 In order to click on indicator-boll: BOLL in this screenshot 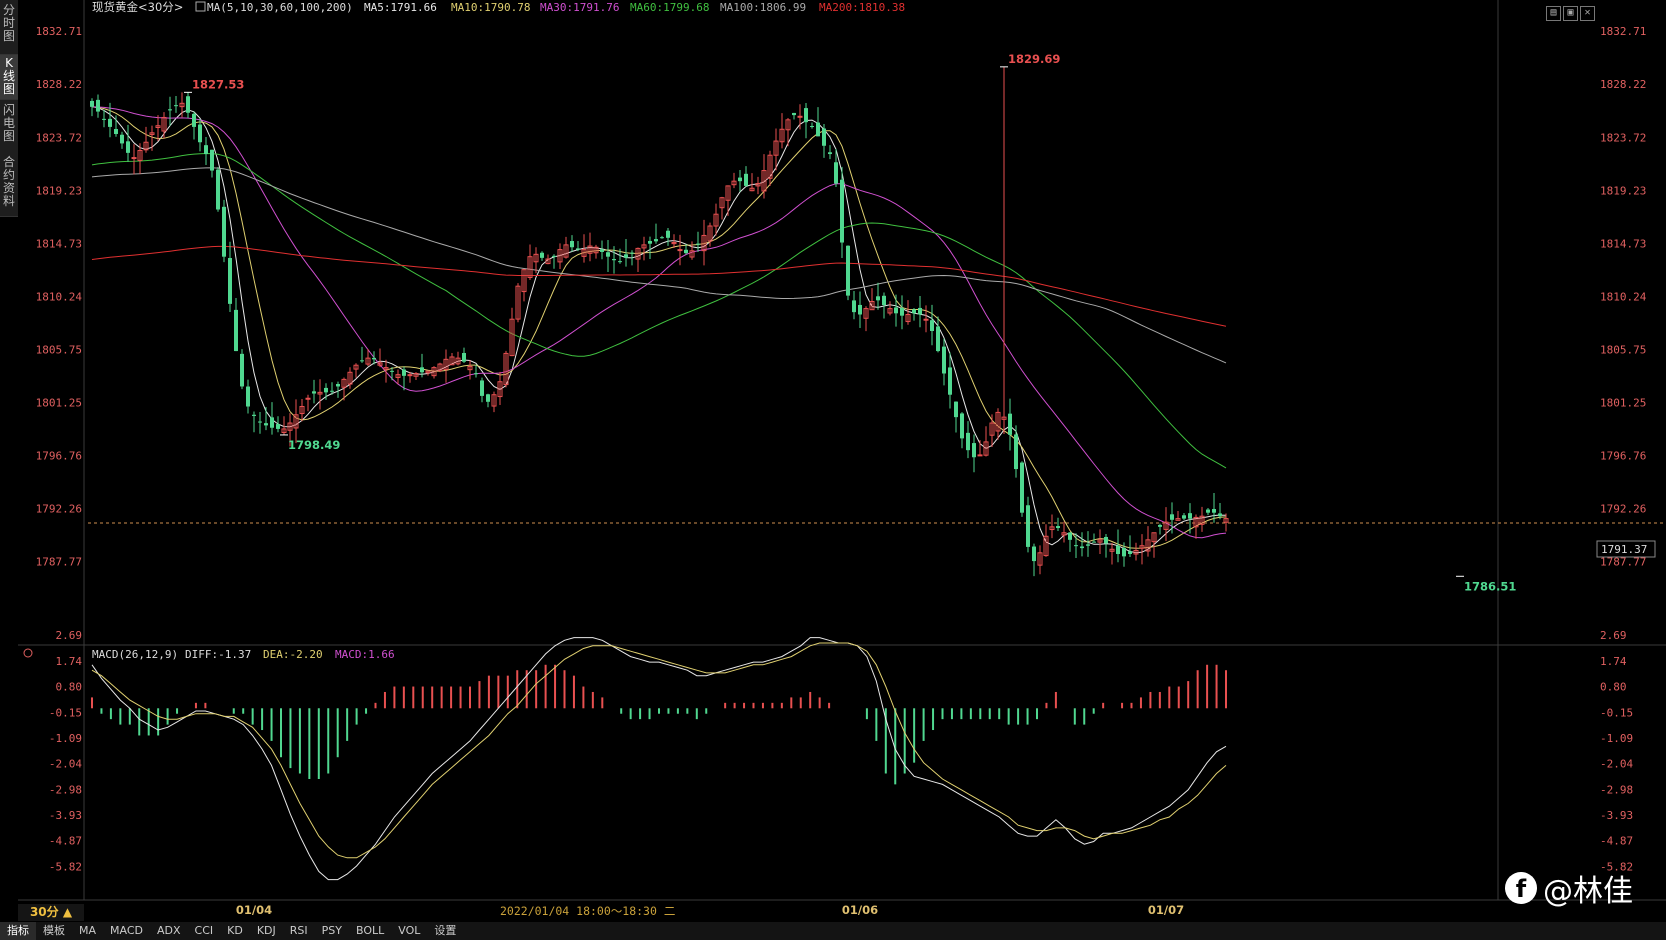, I will do `click(370, 931)`.